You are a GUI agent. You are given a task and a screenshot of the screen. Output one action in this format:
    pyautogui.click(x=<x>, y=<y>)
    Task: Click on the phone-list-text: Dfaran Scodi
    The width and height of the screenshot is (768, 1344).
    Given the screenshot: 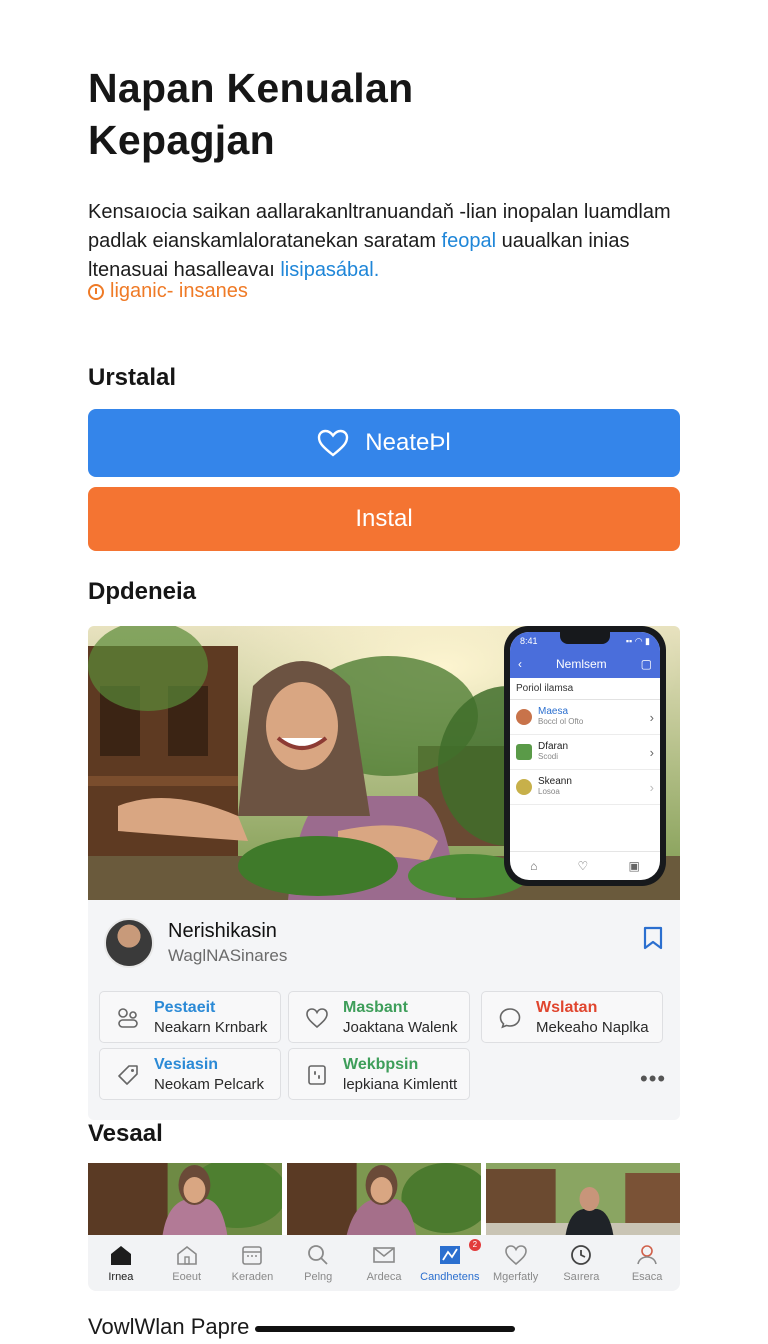 What is the action you would take?
    pyautogui.click(x=591, y=752)
    